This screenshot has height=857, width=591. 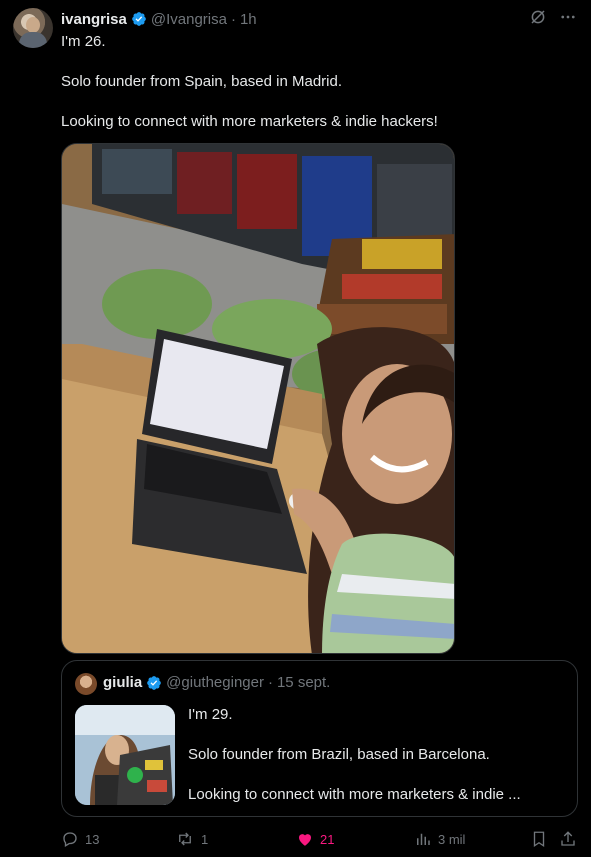 I want to click on tweet-header: ivangrisa @Ivangrisa · 1h, so click(x=159, y=19).